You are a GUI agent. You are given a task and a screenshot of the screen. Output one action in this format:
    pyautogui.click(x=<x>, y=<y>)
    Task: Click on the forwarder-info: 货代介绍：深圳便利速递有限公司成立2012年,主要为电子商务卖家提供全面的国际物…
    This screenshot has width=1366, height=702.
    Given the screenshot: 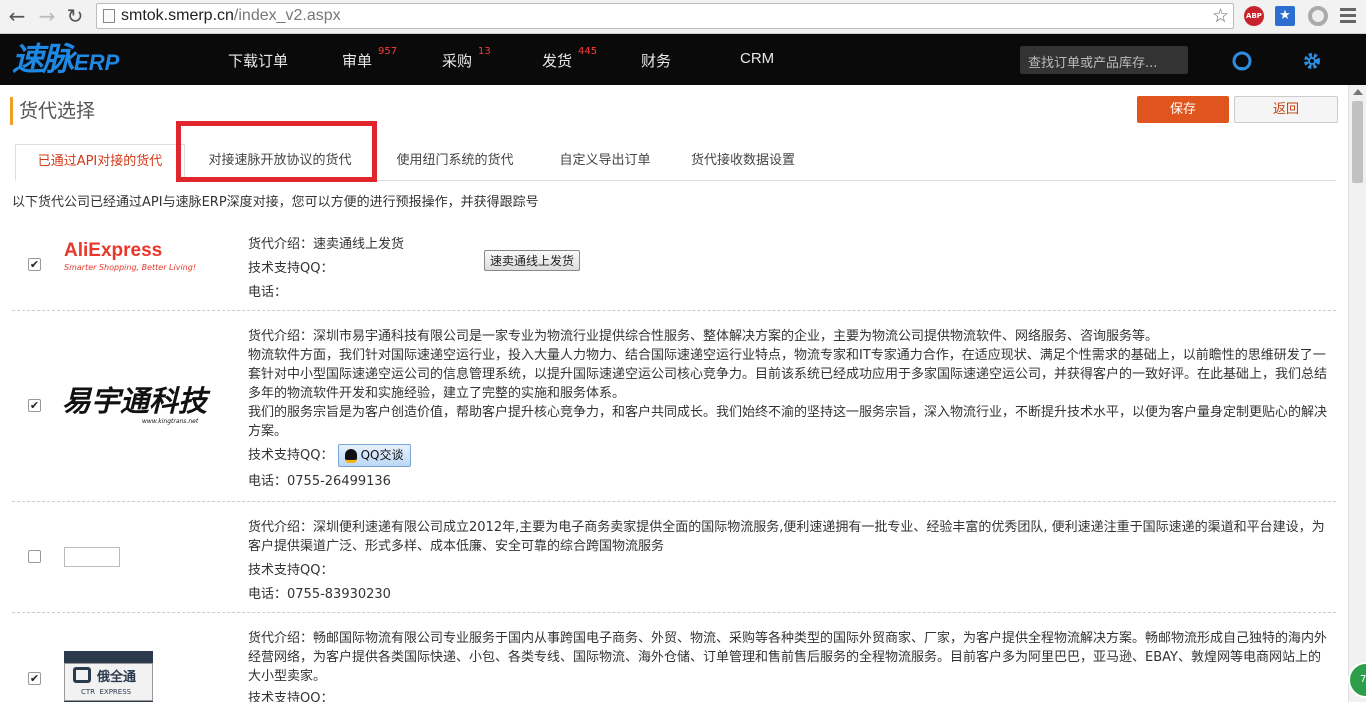 What is the action you would take?
    pyautogui.click(x=786, y=561)
    